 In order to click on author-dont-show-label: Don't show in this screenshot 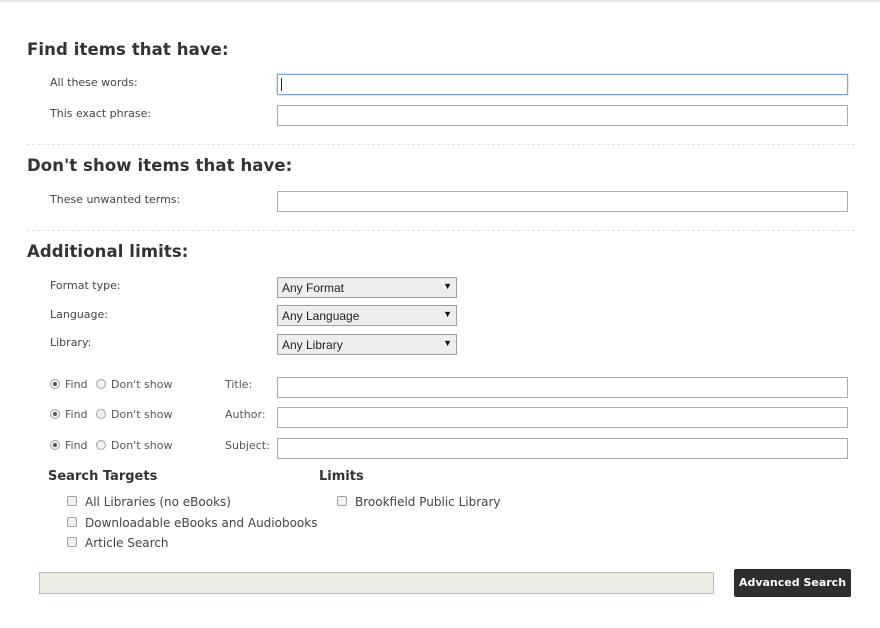, I will do `click(142, 414)`.